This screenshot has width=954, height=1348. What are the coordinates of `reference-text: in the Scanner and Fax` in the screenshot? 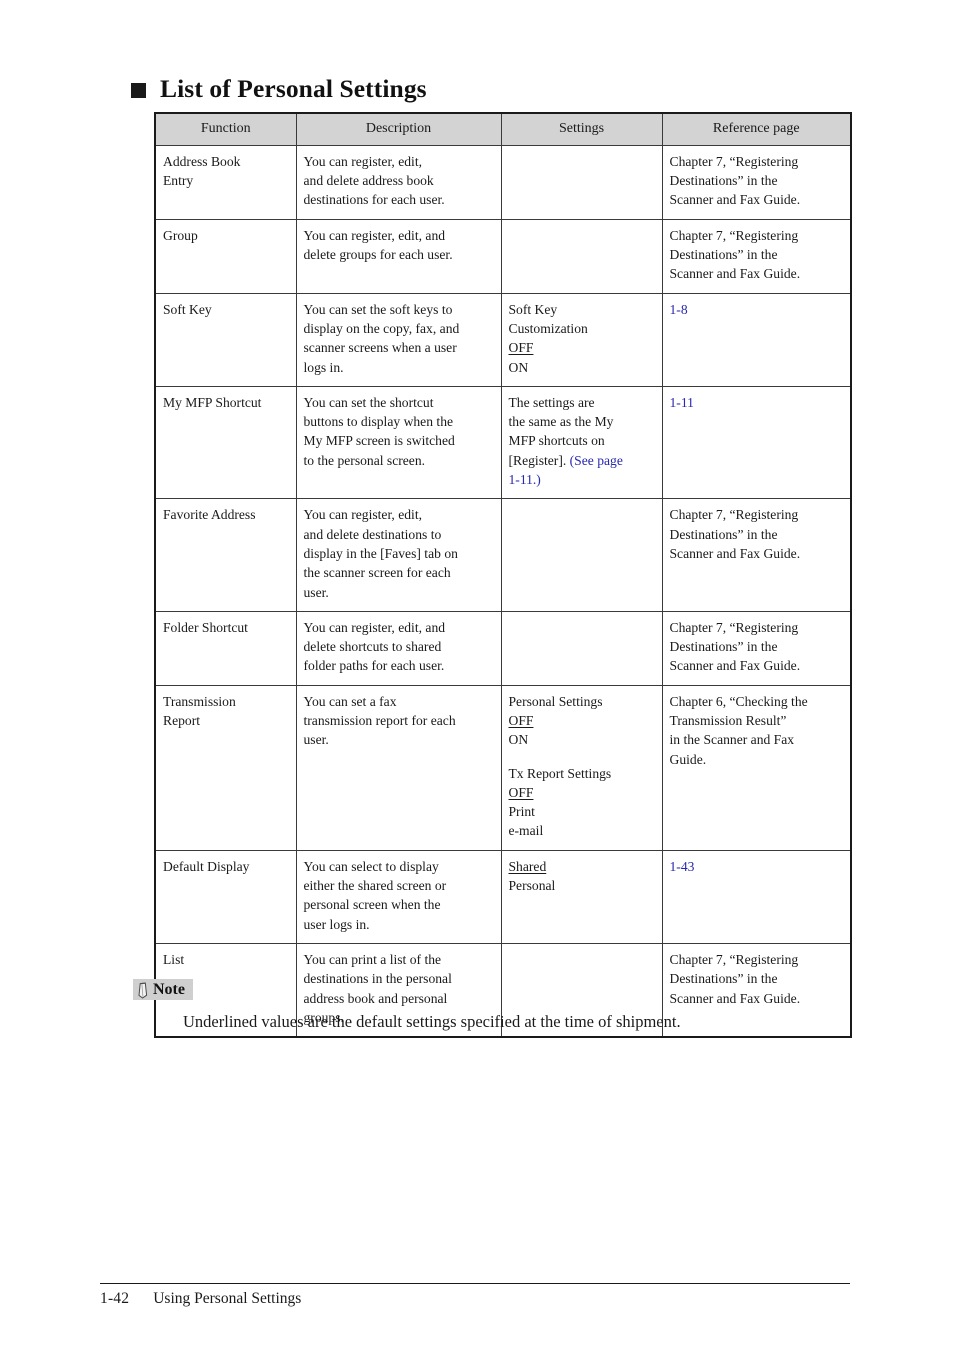 It's located at (732, 740).